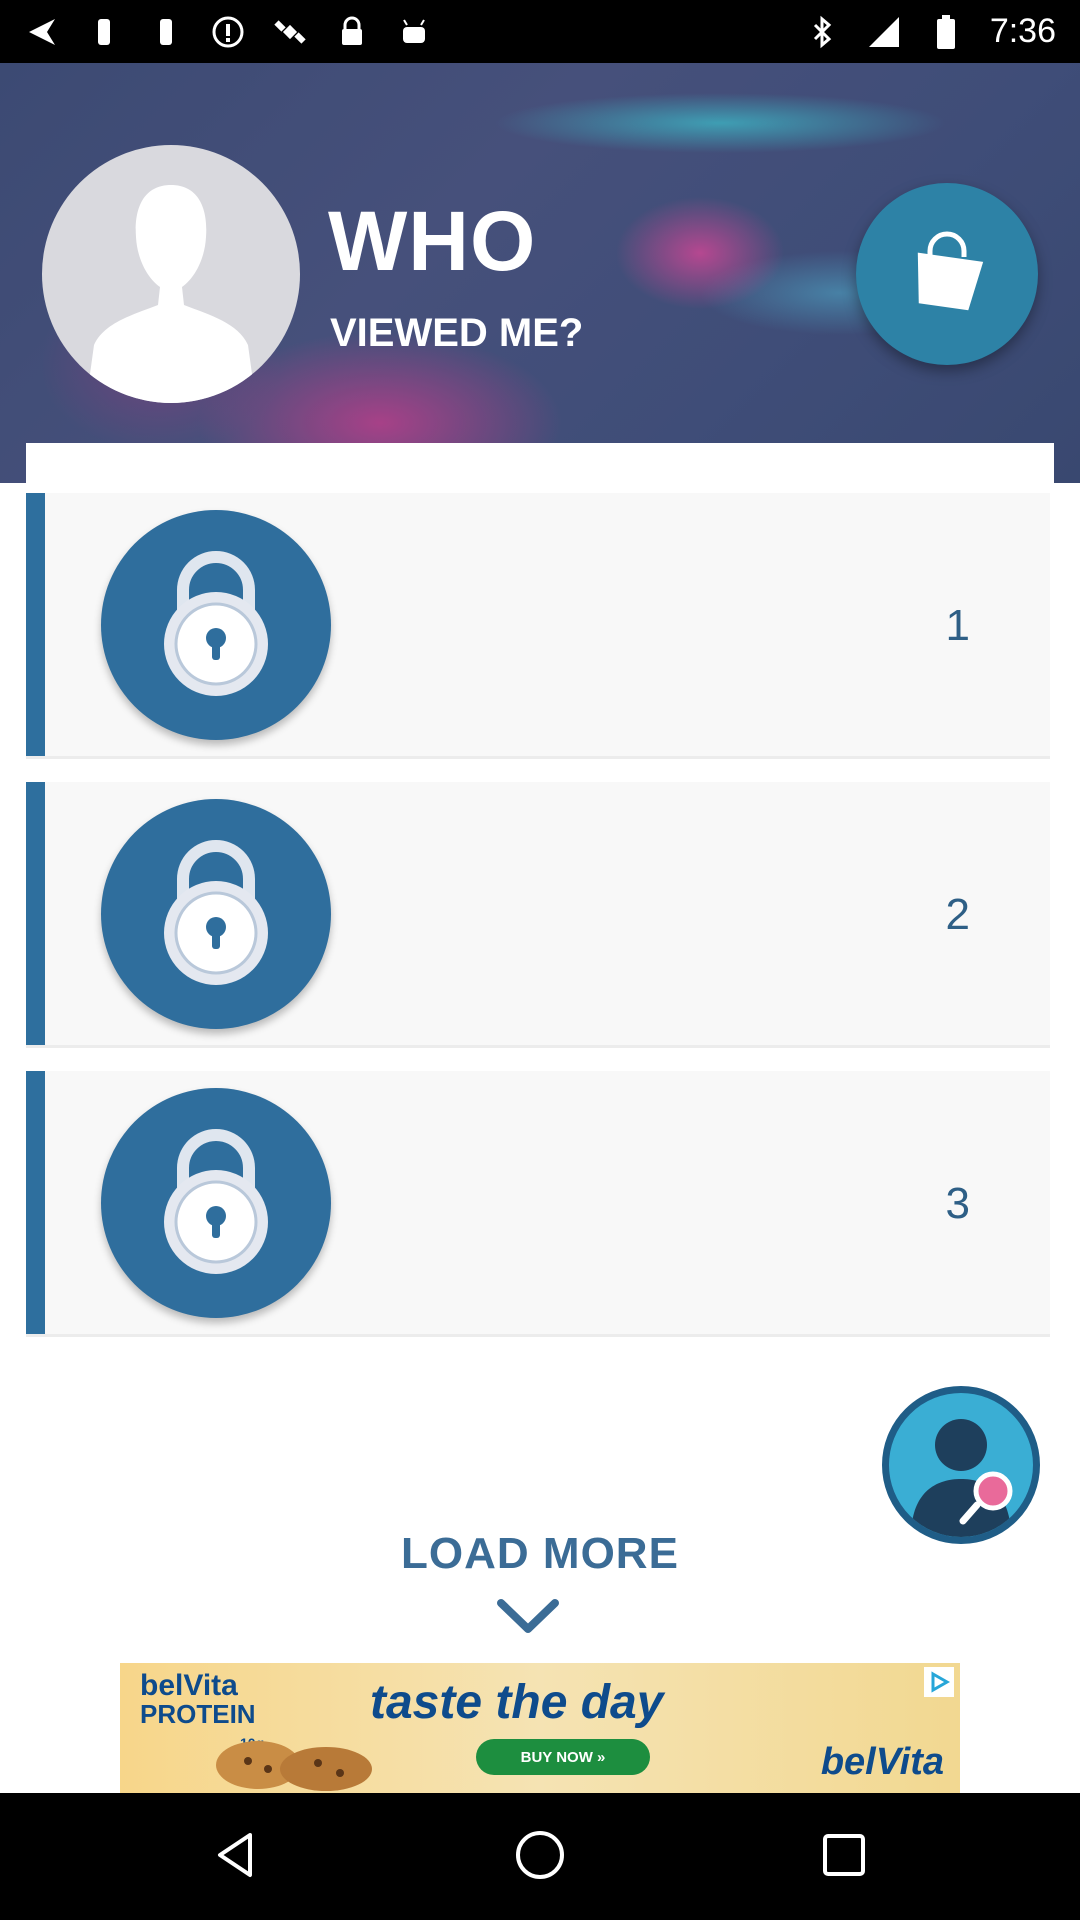  What do you see at coordinates (961, 1465) in the screenshot?
I see `person-search-button` at bounding box center [961, 1465].